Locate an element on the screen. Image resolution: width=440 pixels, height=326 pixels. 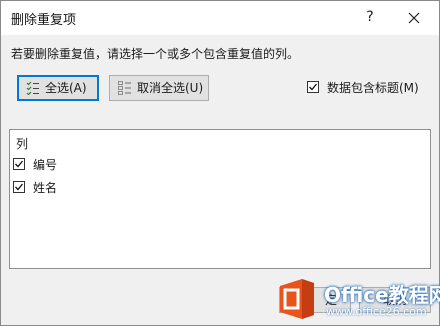
close-button is located at coordinates (414, 18).